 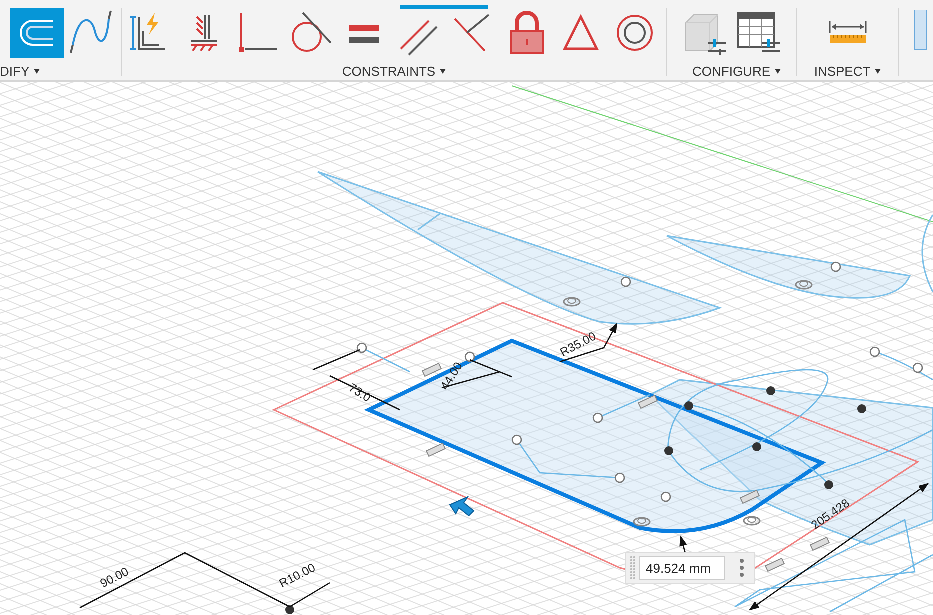 What do you see at coordinates (360, 392) in the screenshot?
I see `dimension-value: 73.0` at bounding box center [360, 392].